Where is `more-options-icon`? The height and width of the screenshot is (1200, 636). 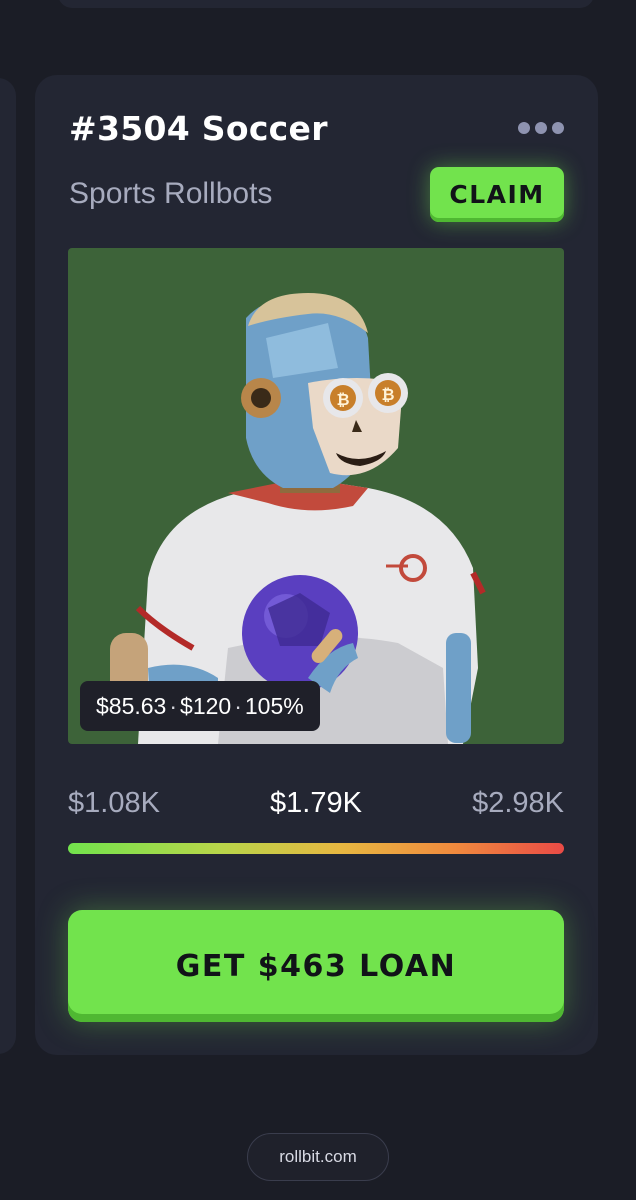 more-options-icon is located at coordinates (541, 128).